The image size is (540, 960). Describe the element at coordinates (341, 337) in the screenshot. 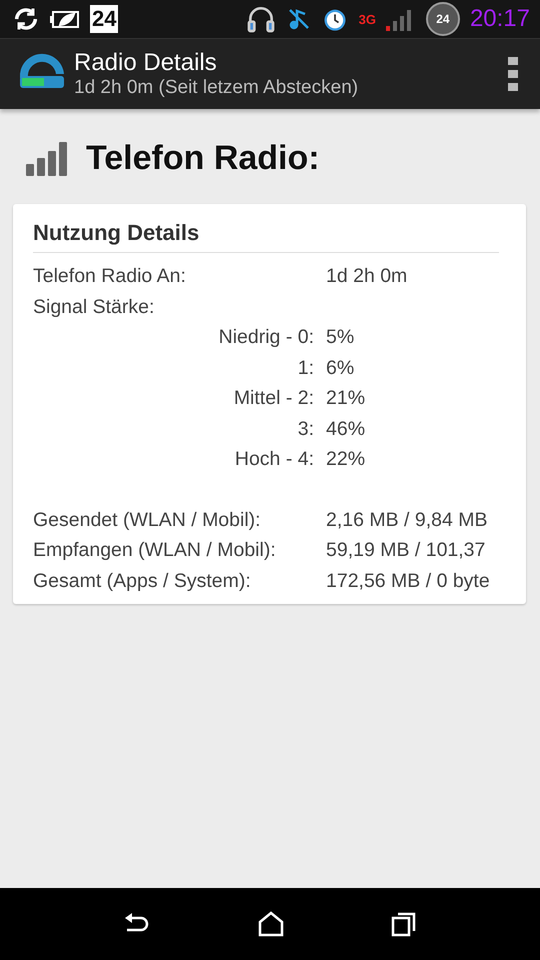

I see `signal-level-value: 5%` at that location.